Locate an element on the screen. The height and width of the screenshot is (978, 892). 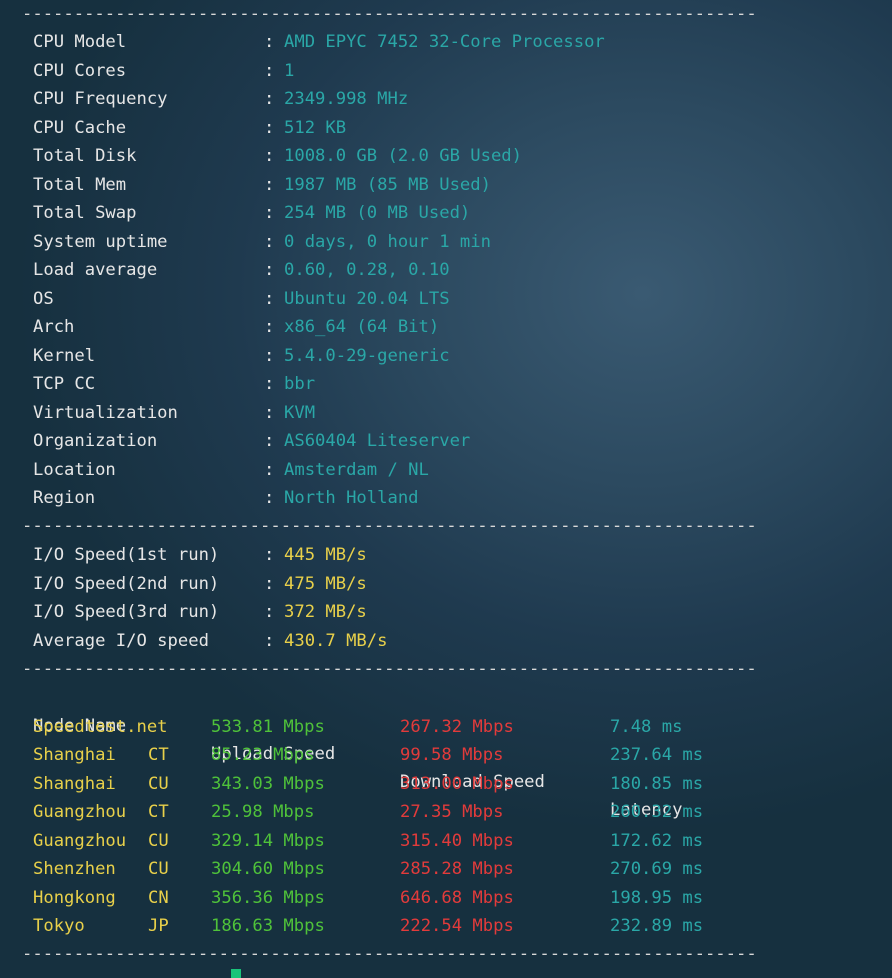
io-value: 372 MB/s is located at coordinates (325, 612).